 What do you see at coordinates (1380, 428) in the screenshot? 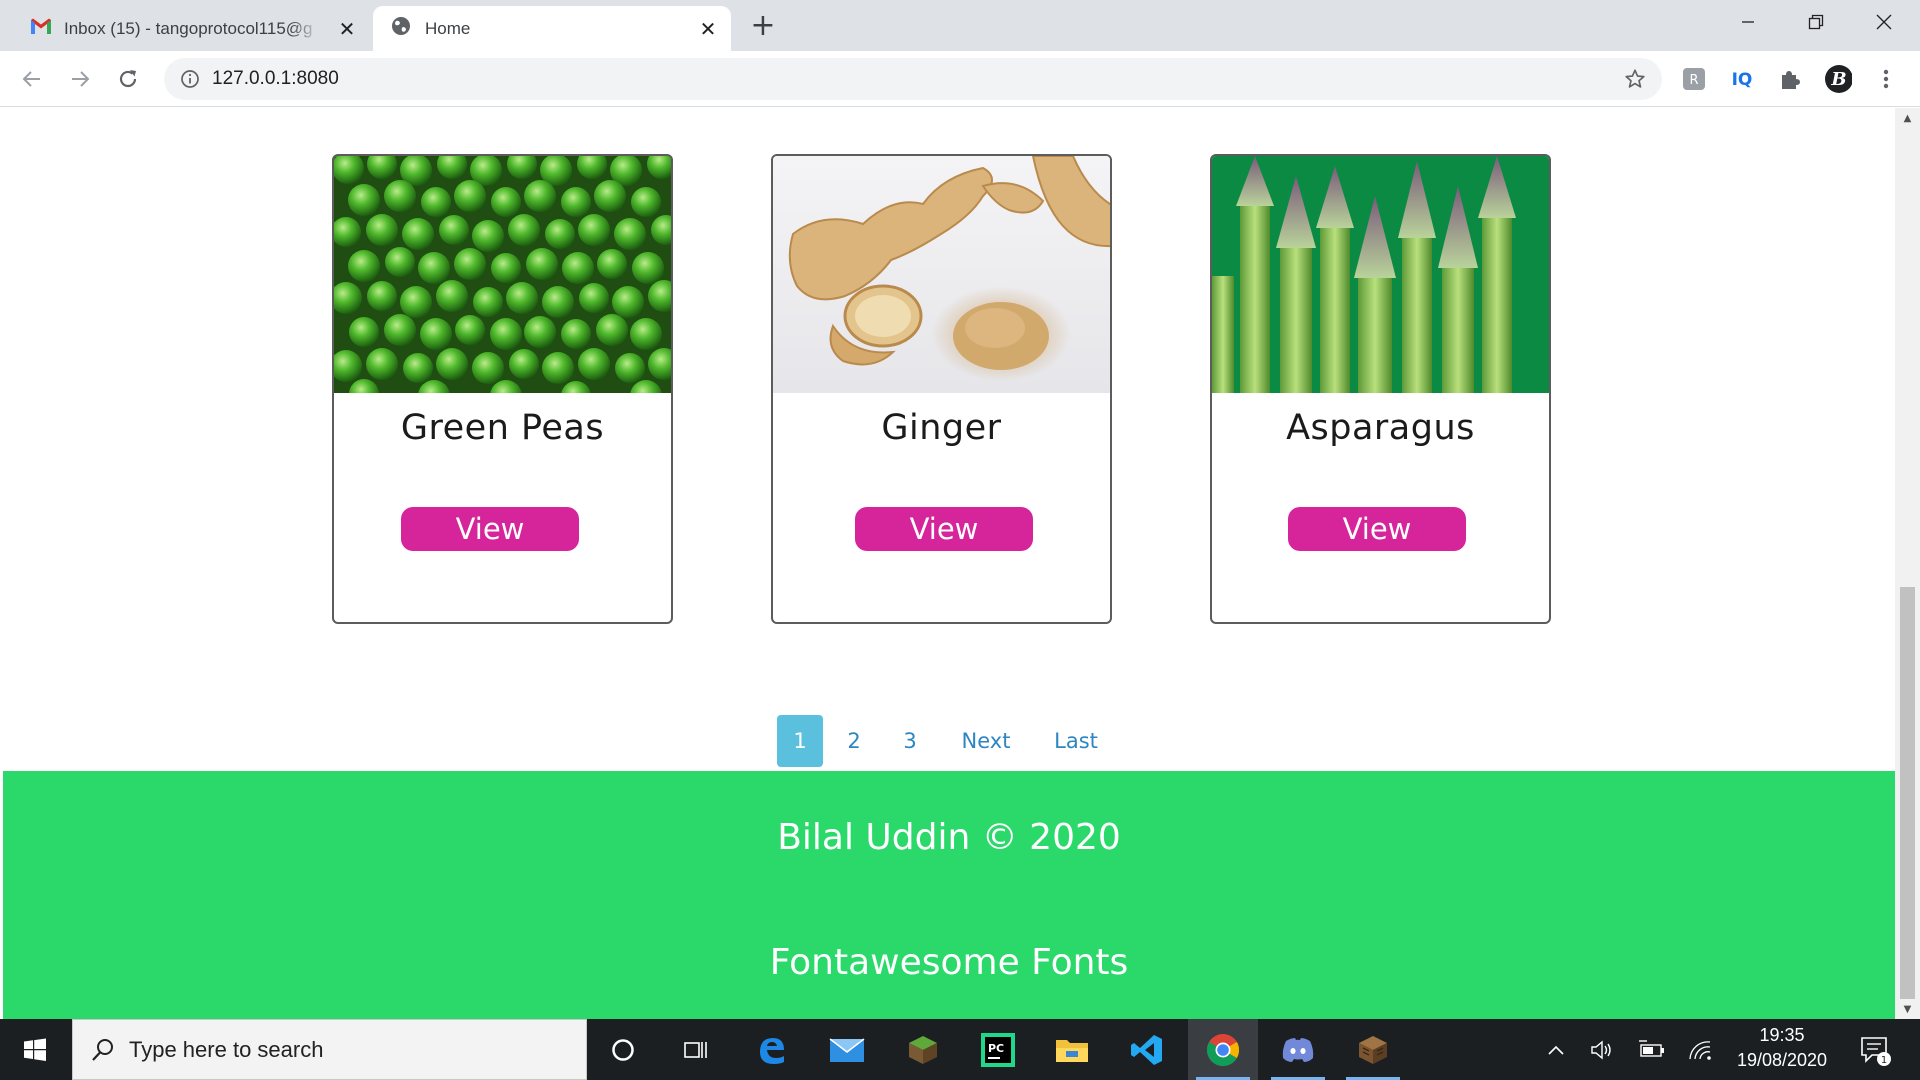
I see `product-name: Asparagus` at bounding box center [1380, 428].